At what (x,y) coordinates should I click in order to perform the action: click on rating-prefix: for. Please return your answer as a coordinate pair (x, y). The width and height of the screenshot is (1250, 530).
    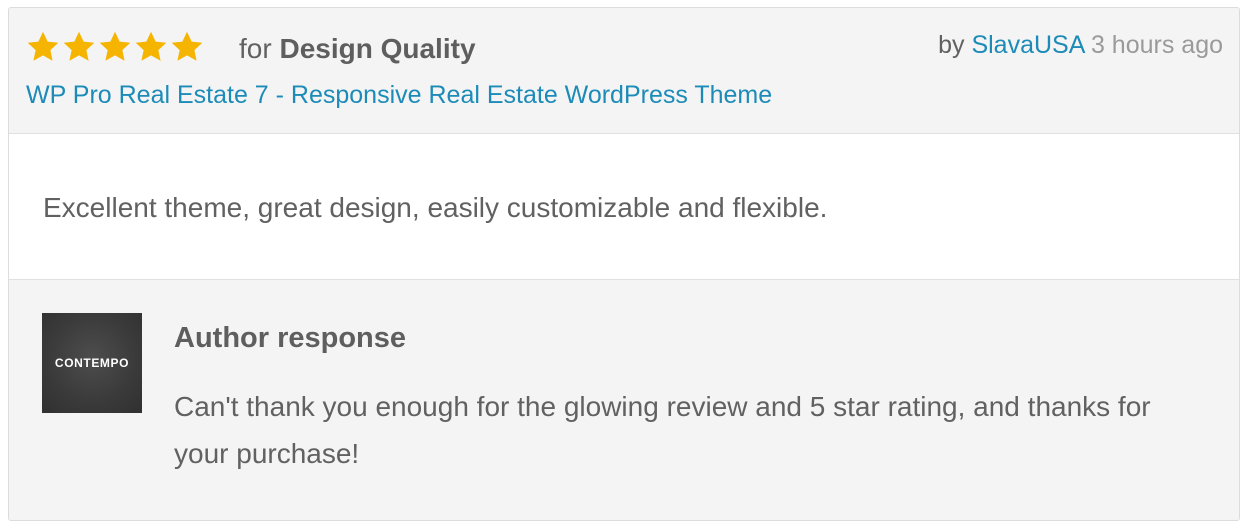
    Looking at the image, I should click on (255, 48).